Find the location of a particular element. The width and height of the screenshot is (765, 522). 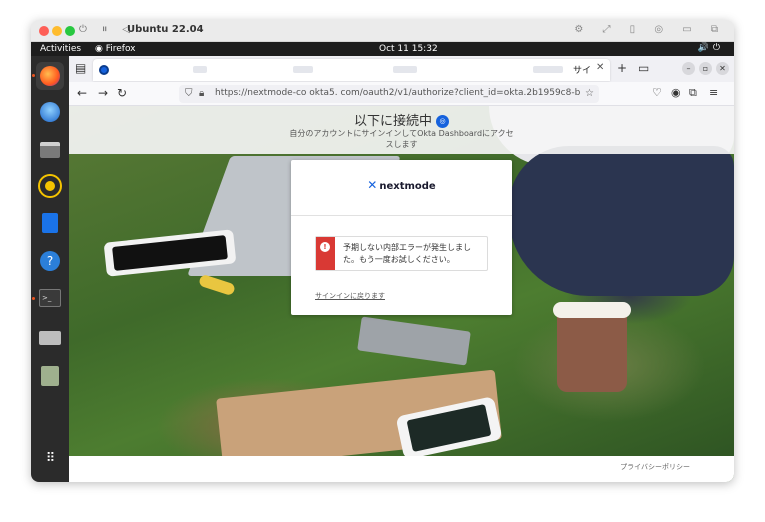

error-icon: ! is located at coordinates (325, 247).